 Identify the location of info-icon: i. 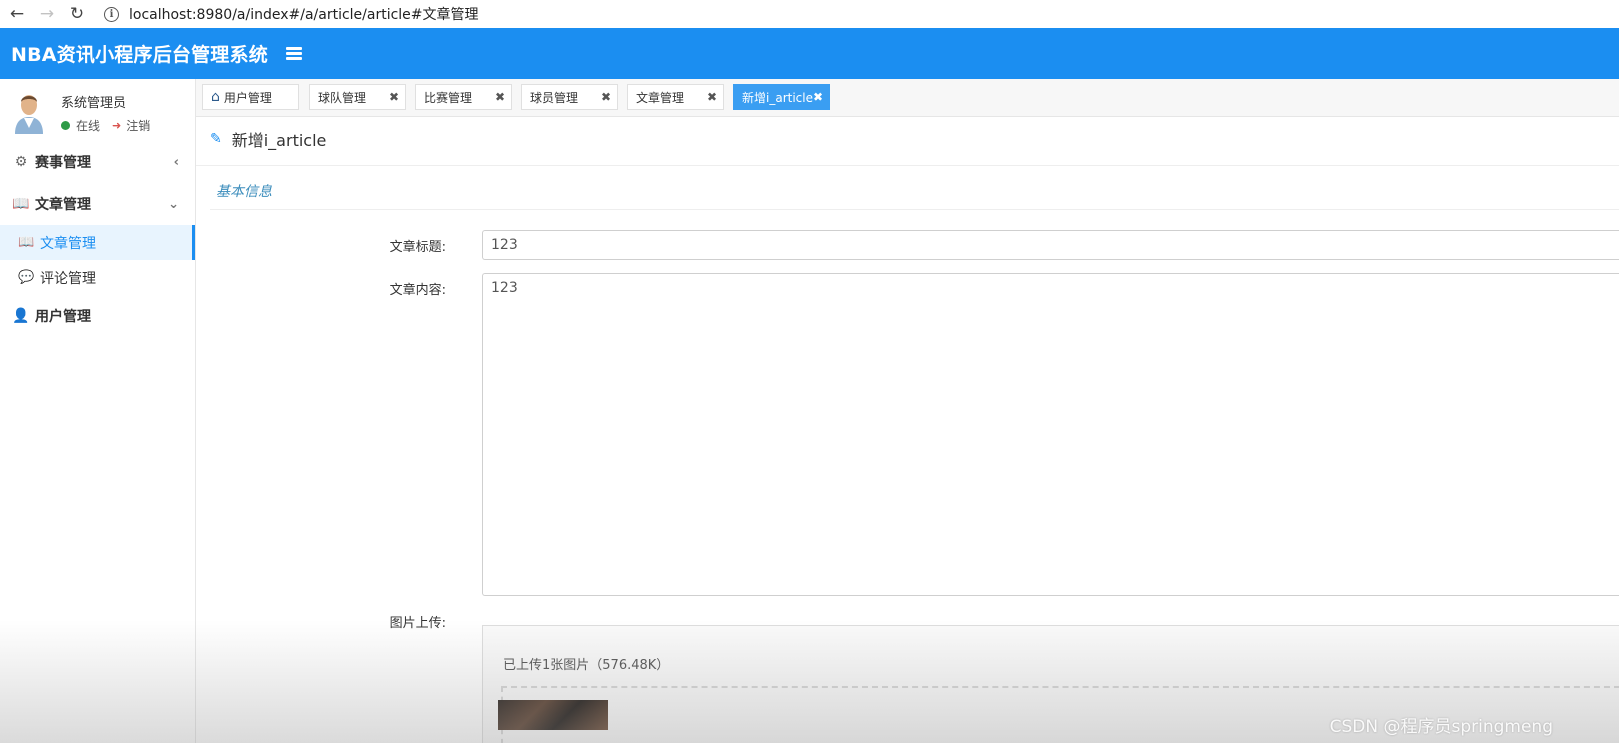
(111, 14).